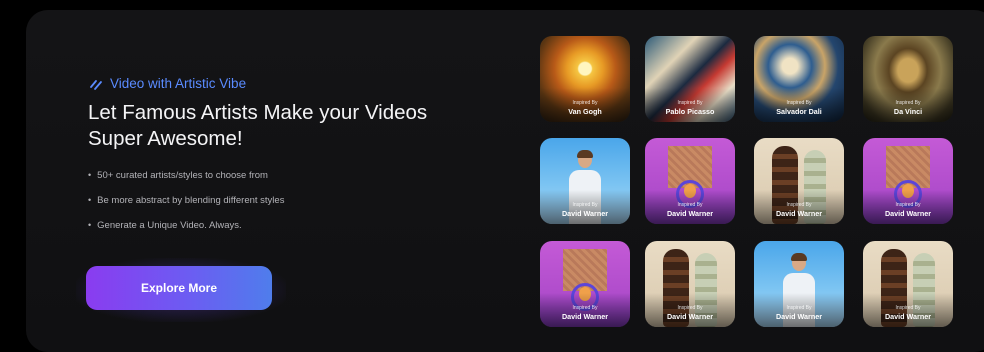 The image size is (984, 352). I want to click on tile-caption: Inspired By Da Vinci, so click(908, 108).